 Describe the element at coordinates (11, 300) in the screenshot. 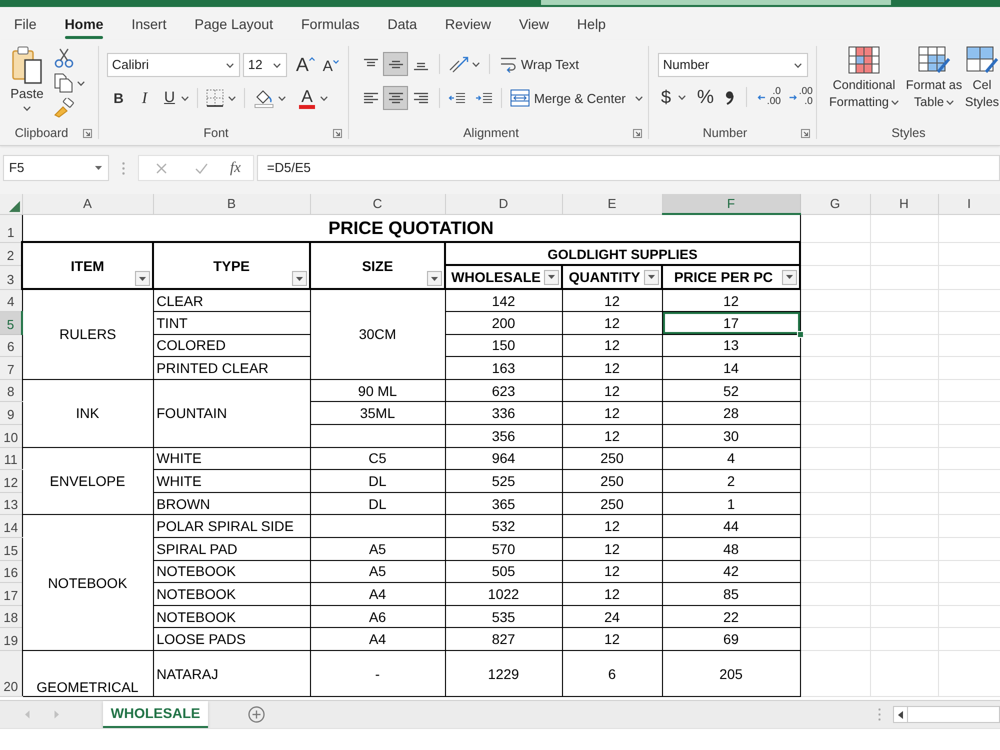

I see `row-header: 4` at that location.